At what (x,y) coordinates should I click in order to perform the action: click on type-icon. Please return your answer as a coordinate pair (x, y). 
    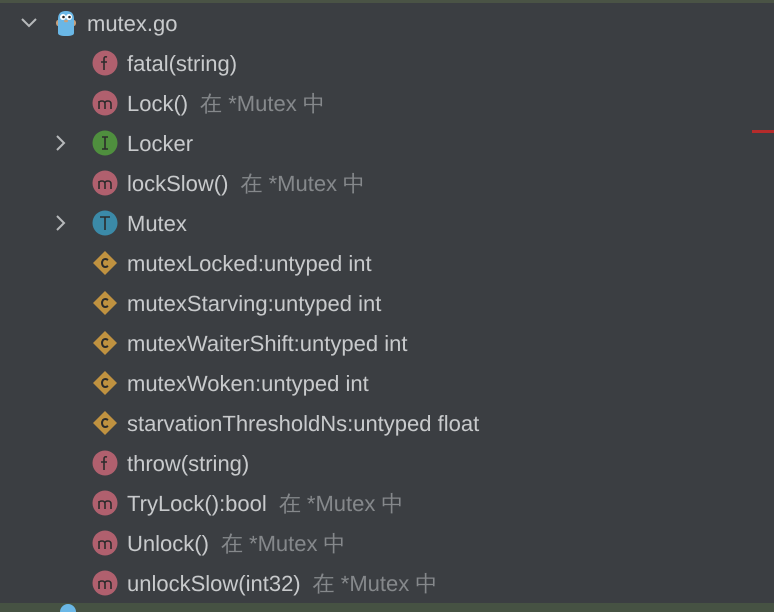
    Looking at the image, I should click on (105, 223).